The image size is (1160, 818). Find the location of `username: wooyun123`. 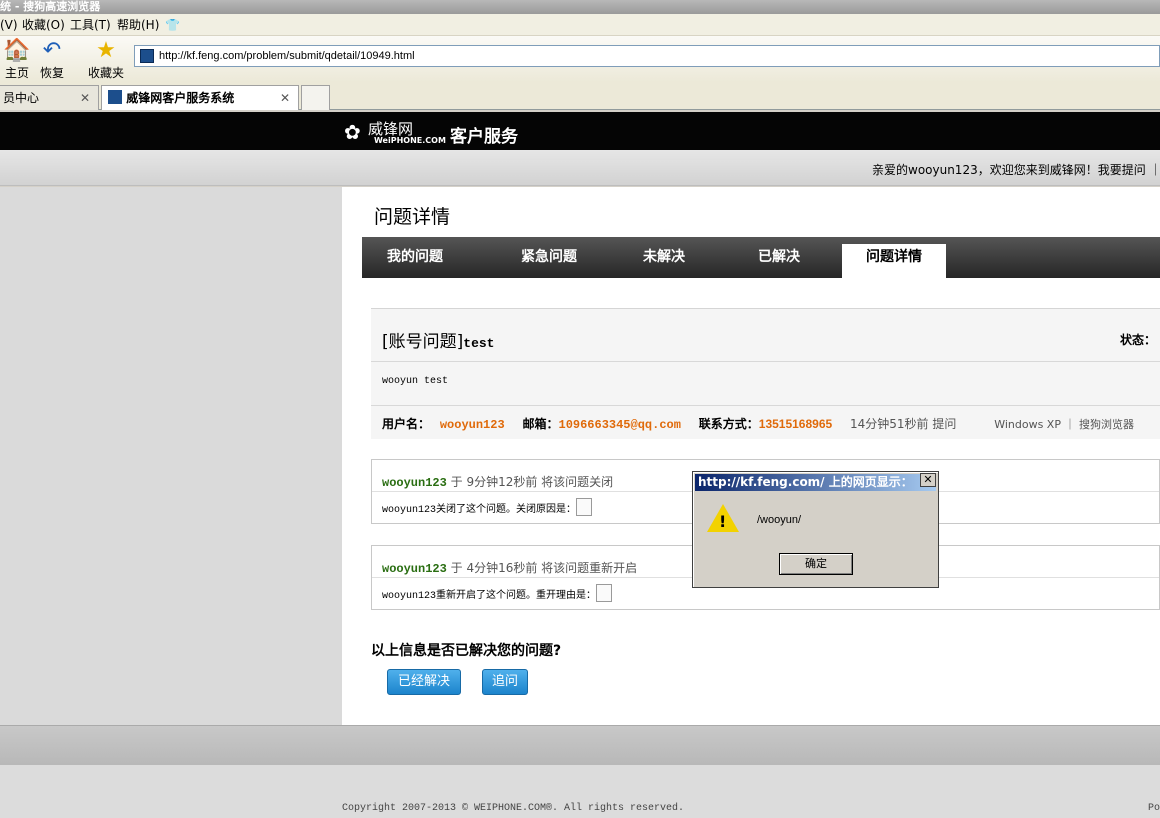

username: wooyun123 is located at coordinates (472, 425).